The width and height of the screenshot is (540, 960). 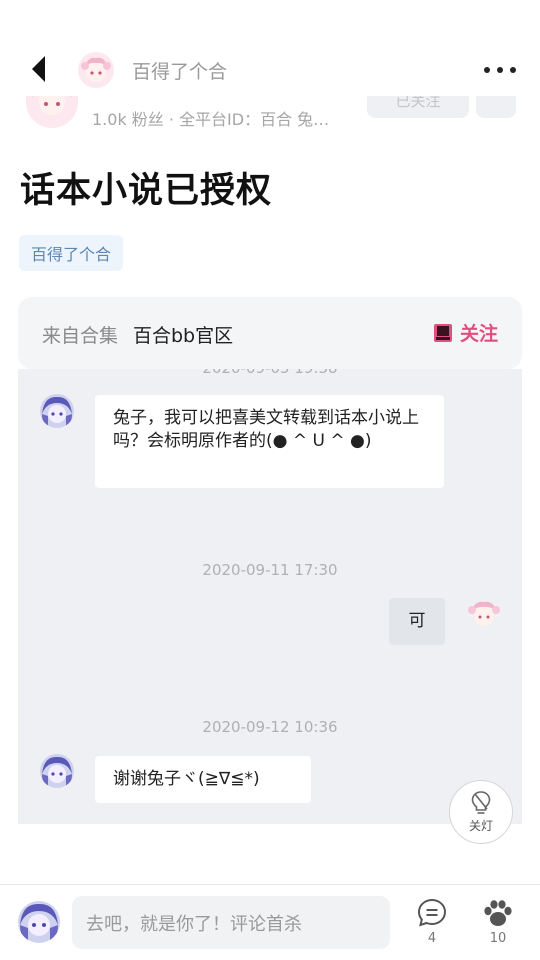 I want to click on comment-icon, so click(x=432, y=912).